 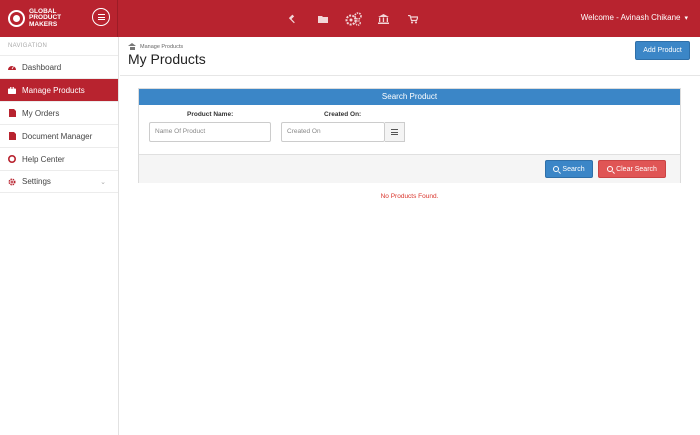 I want to click on cogs-icon, so click(x=353, y=19).